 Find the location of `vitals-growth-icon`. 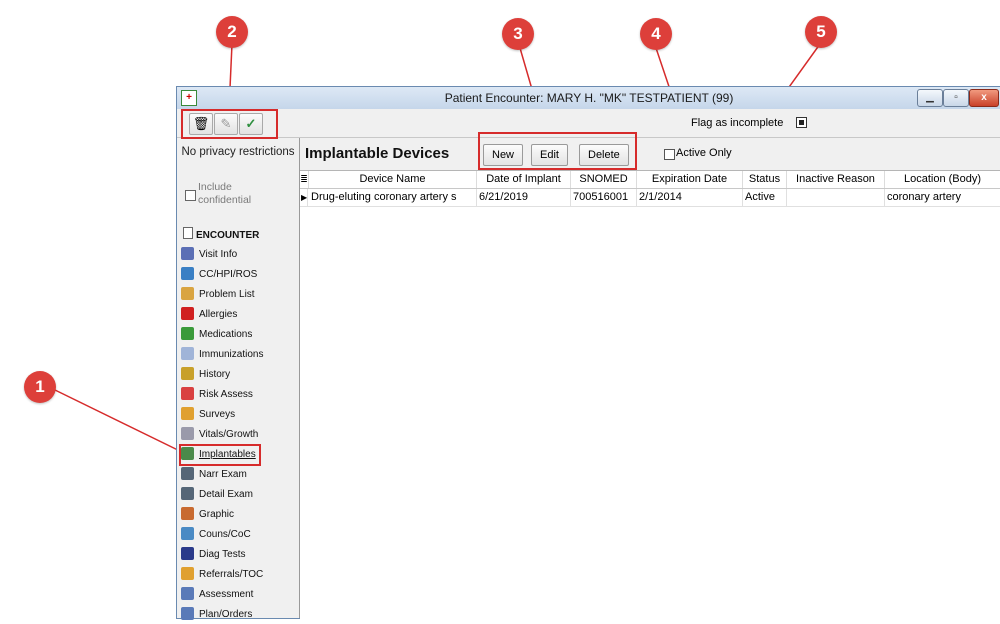

vitals-growth-icon is located at coordinates (187, 433).